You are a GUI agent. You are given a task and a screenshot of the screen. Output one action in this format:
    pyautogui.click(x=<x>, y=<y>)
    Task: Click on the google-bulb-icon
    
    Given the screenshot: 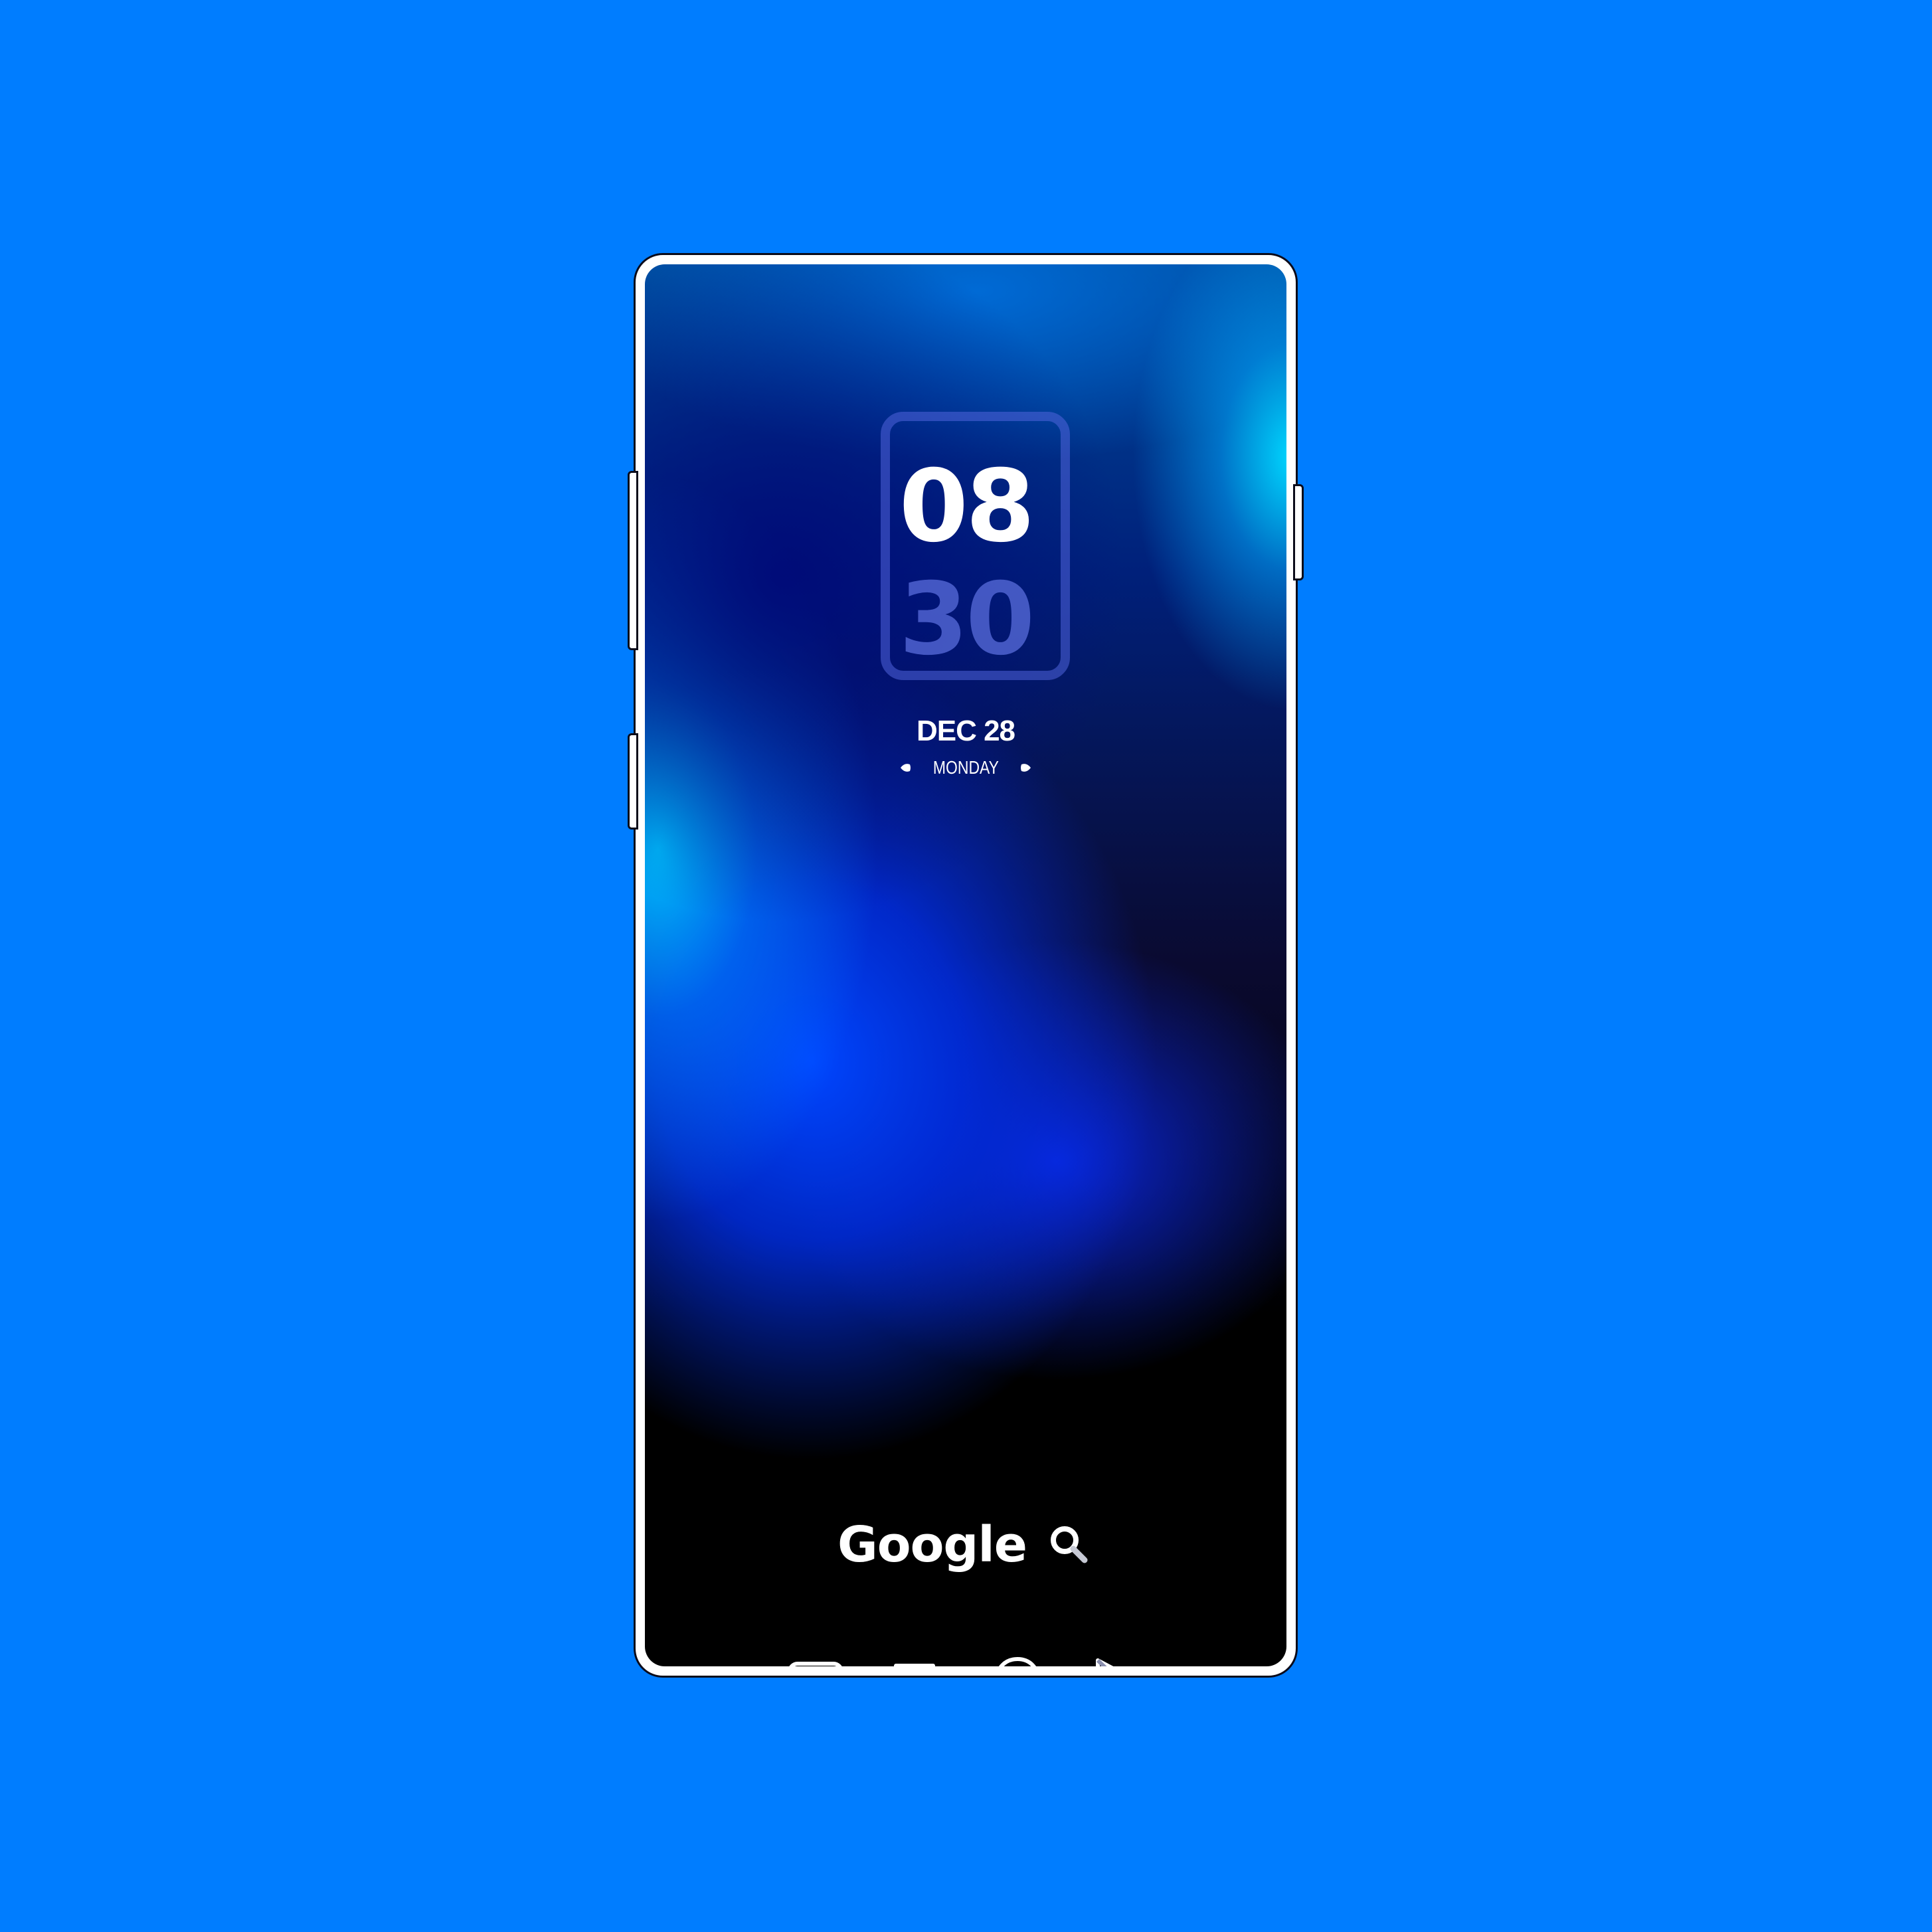 What is the action you would take?
    pyautogui.click(x=1018, y=1659)
    